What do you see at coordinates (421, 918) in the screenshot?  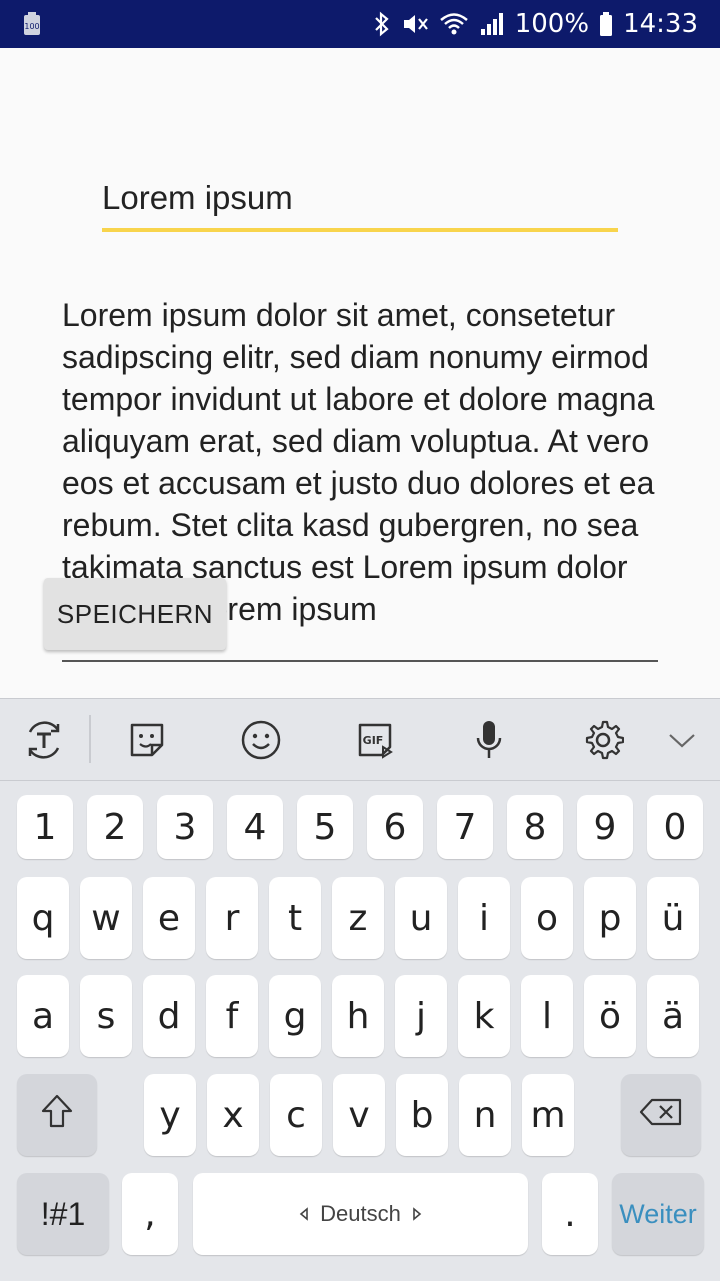 I see `key-u: u` at bounding box center [421, 918].